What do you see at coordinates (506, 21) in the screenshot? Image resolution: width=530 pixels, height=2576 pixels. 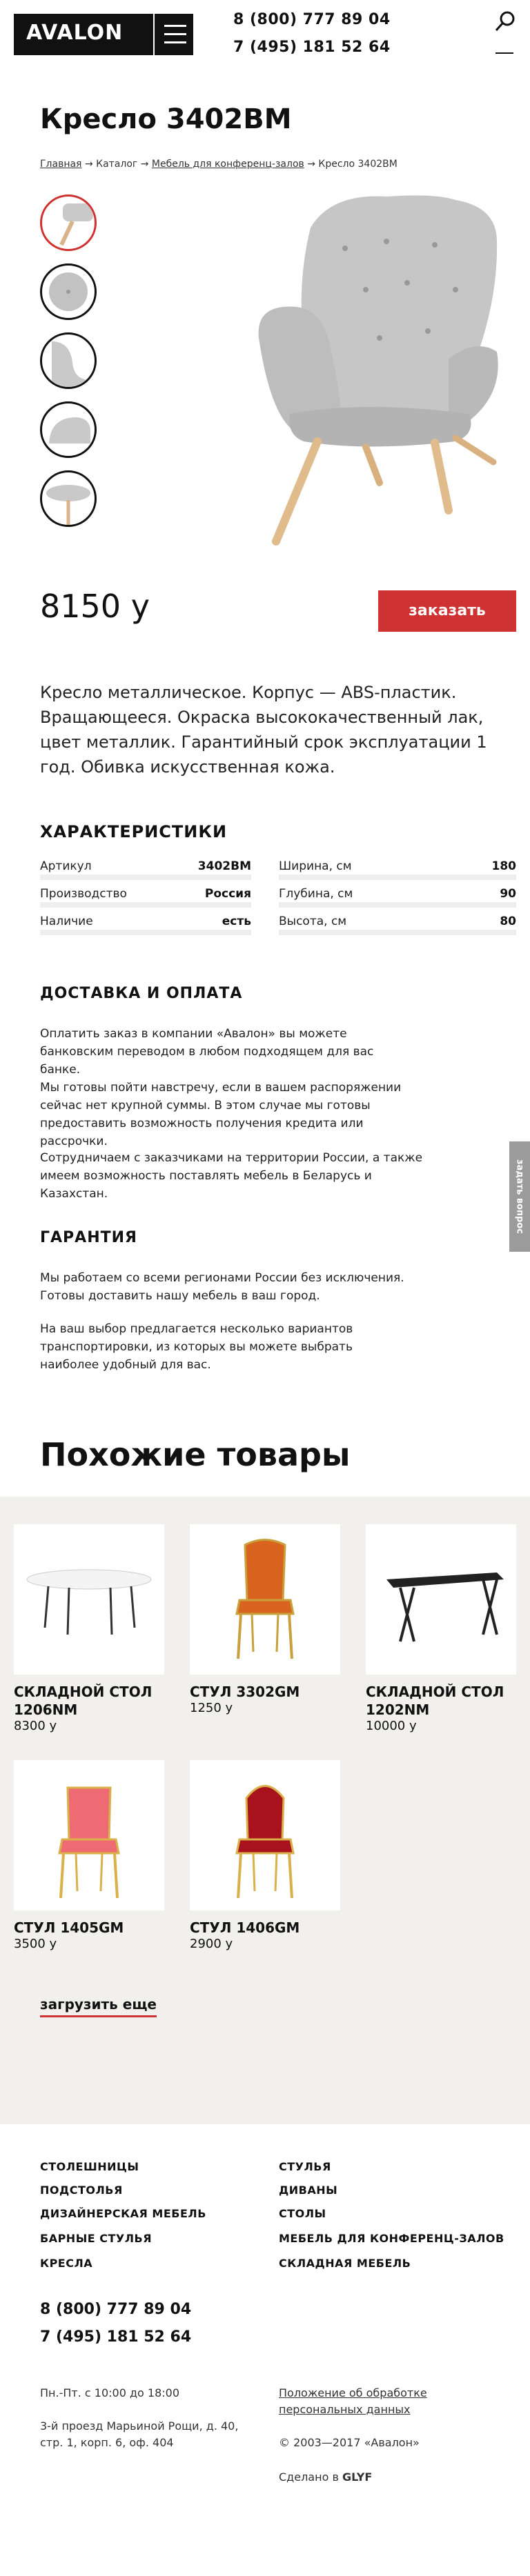 I see `search-icon` at bounding box center [506, 21].